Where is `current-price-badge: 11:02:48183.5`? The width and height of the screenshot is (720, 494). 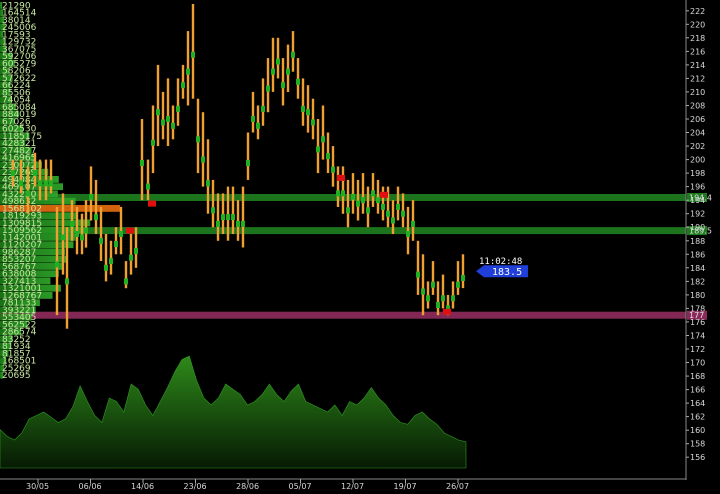
current-price-badge: 11:02:48183.5 is located at coordinates (502, 267).